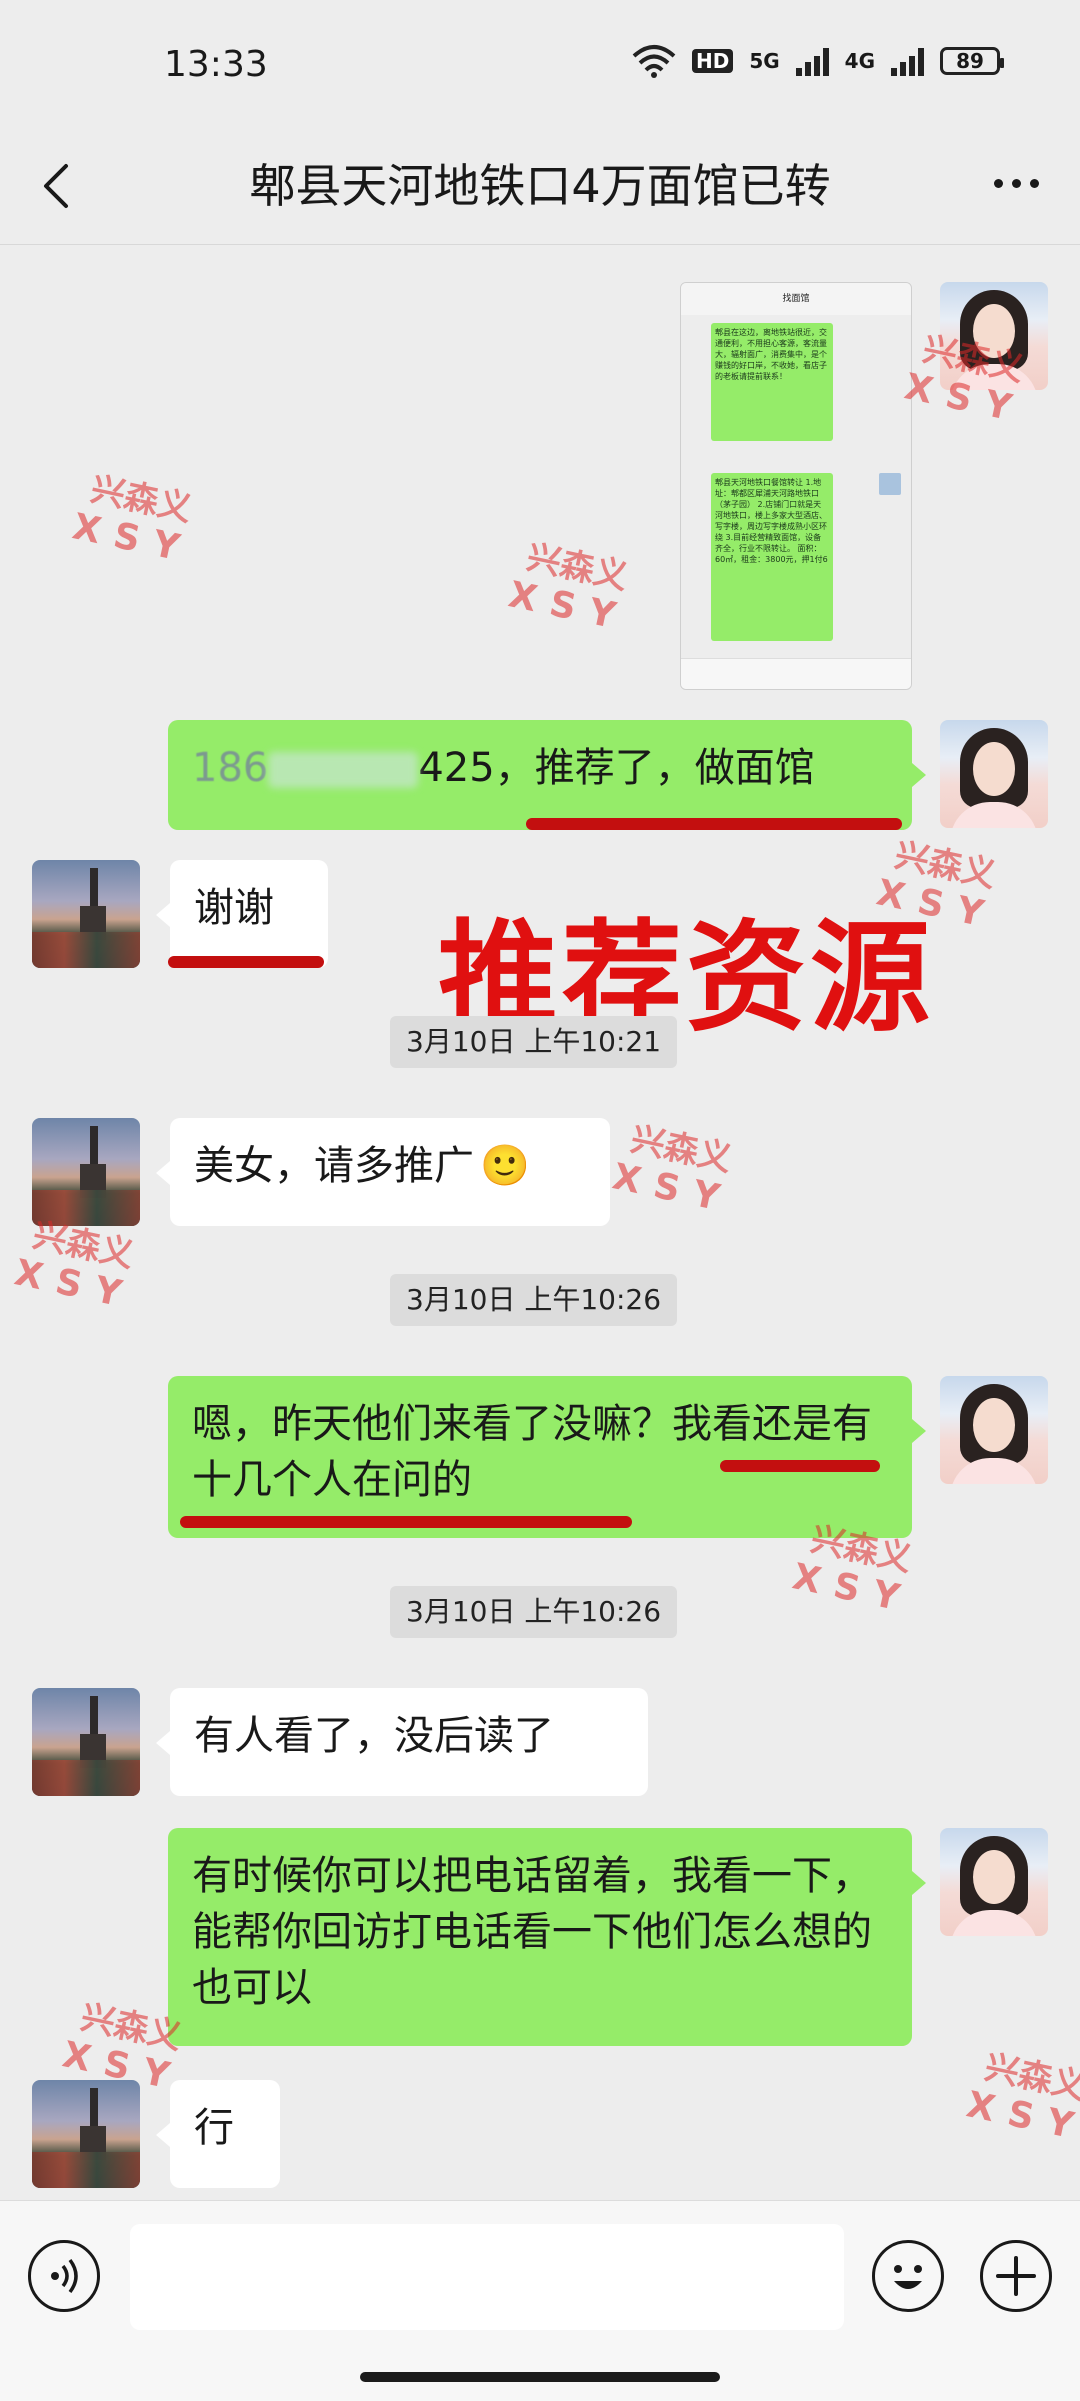 The width and height of the screenshot is (1080, 2401). I want to click on message-bubble-1: 186 425，推荐了，做面馆, so click(540, 775).